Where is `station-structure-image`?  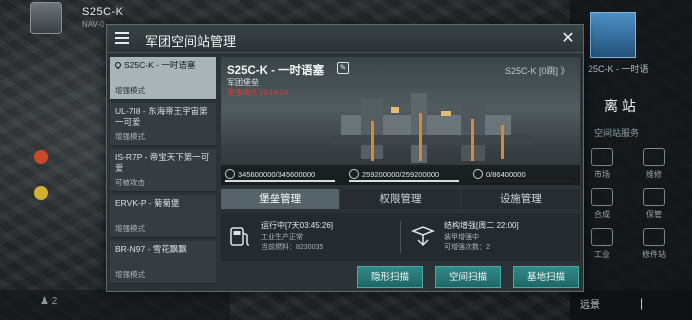
station-structure-image is located at coordinates (431, 128).